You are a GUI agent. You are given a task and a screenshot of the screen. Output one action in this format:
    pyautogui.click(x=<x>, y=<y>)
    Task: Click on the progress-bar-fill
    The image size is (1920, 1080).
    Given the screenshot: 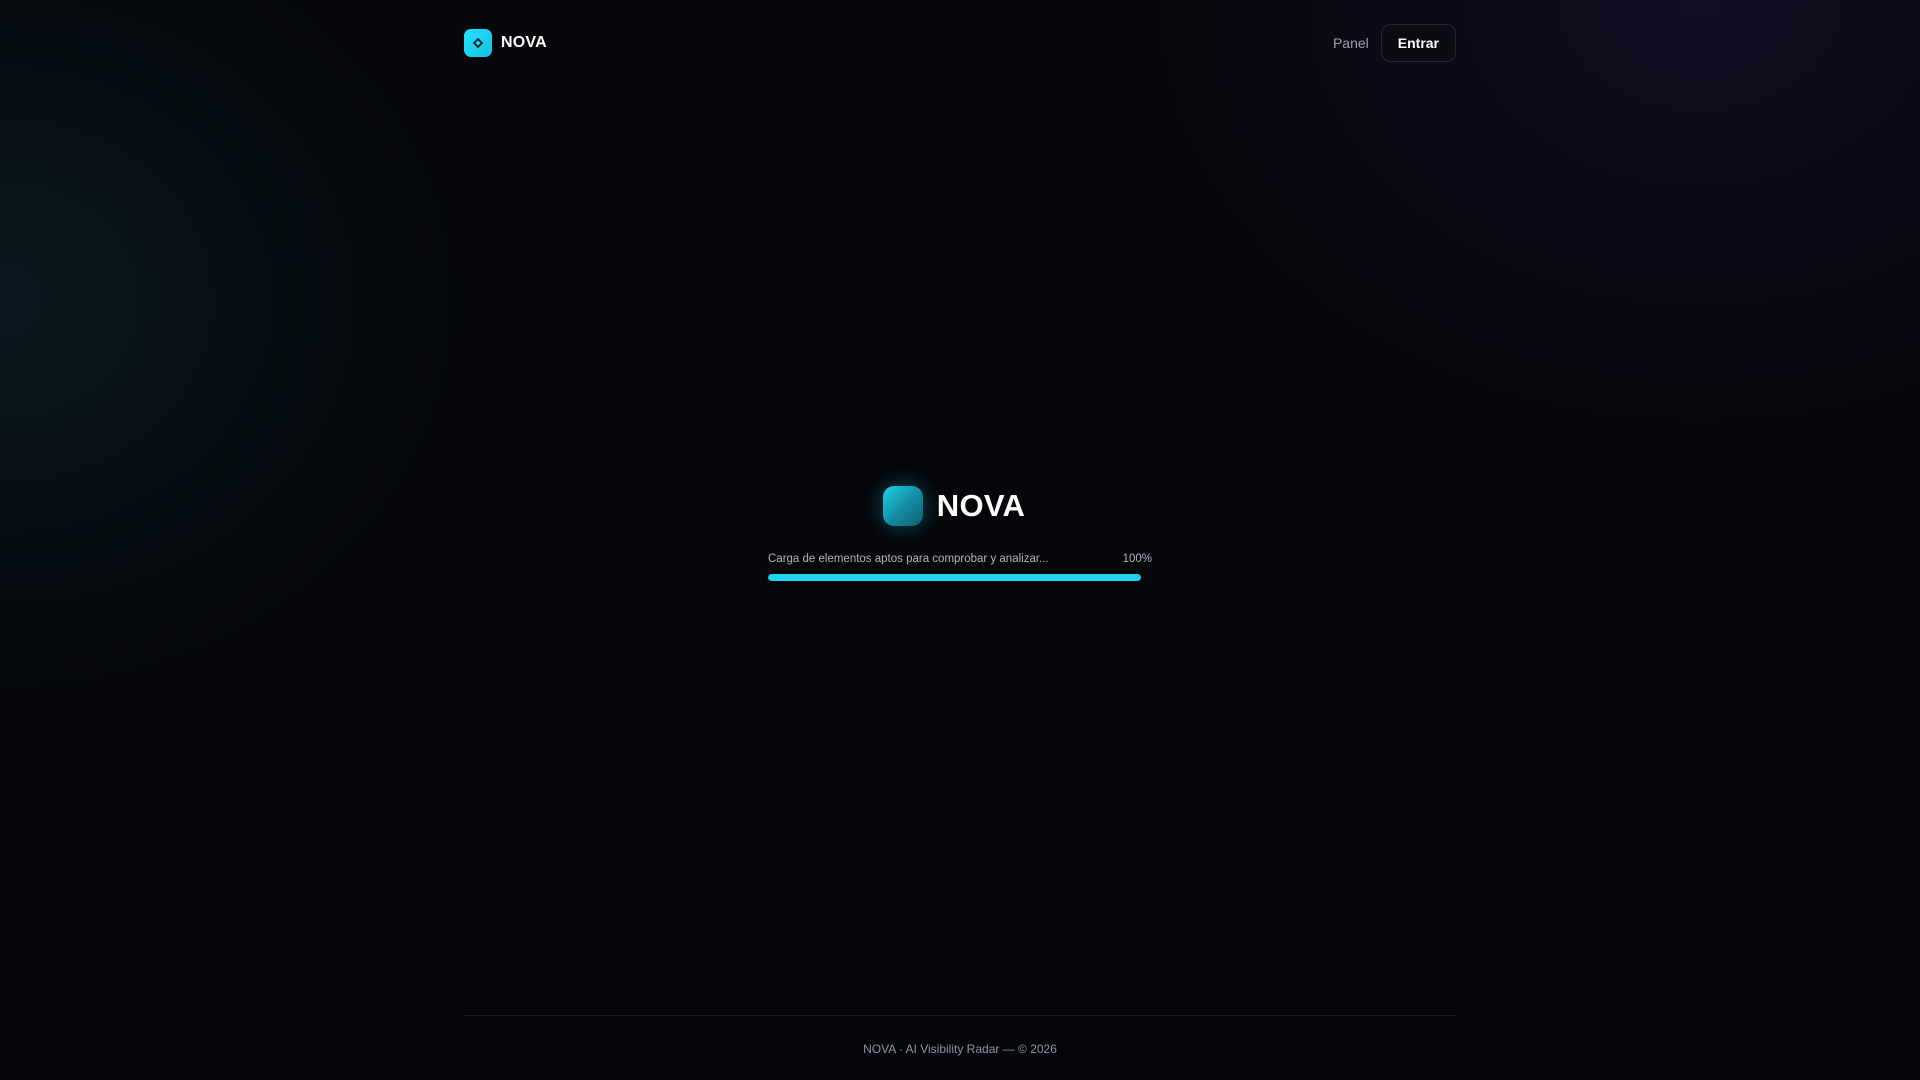 What is the action you would take?
    pyautogui.click(x=954, y=577)
    